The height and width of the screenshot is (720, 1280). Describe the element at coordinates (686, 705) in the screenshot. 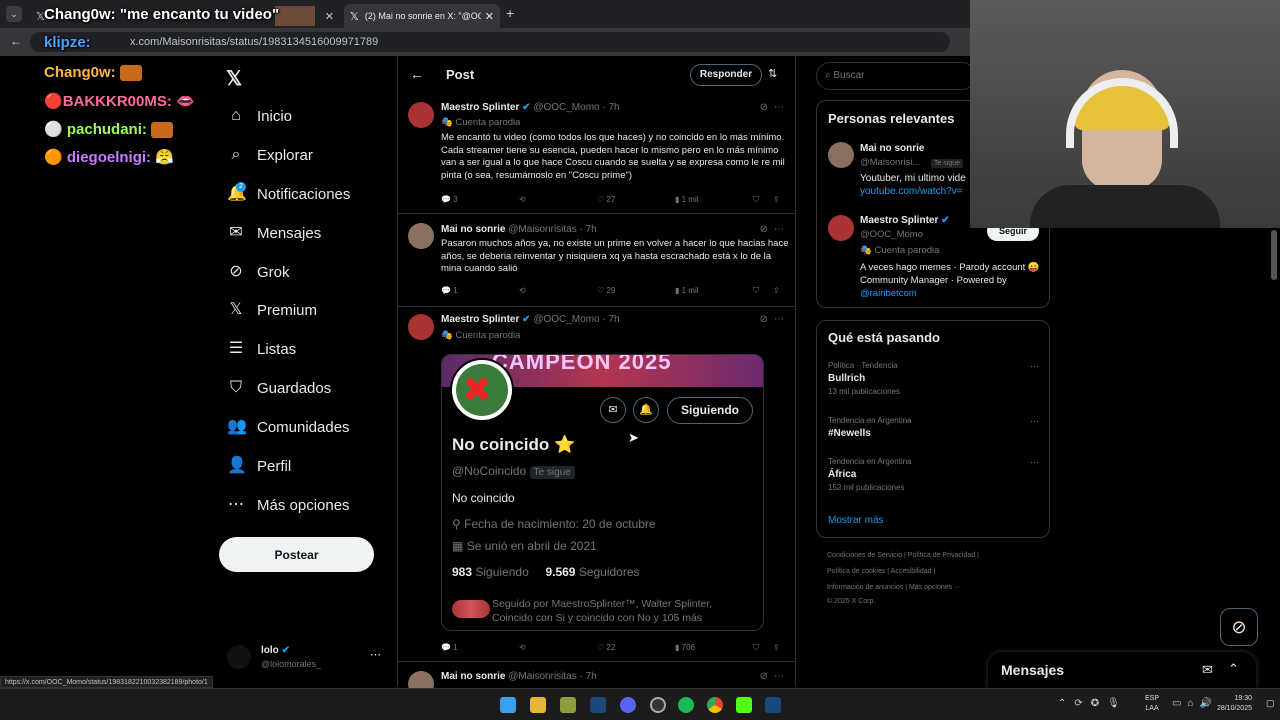

I see `spotify-icon` at that location.